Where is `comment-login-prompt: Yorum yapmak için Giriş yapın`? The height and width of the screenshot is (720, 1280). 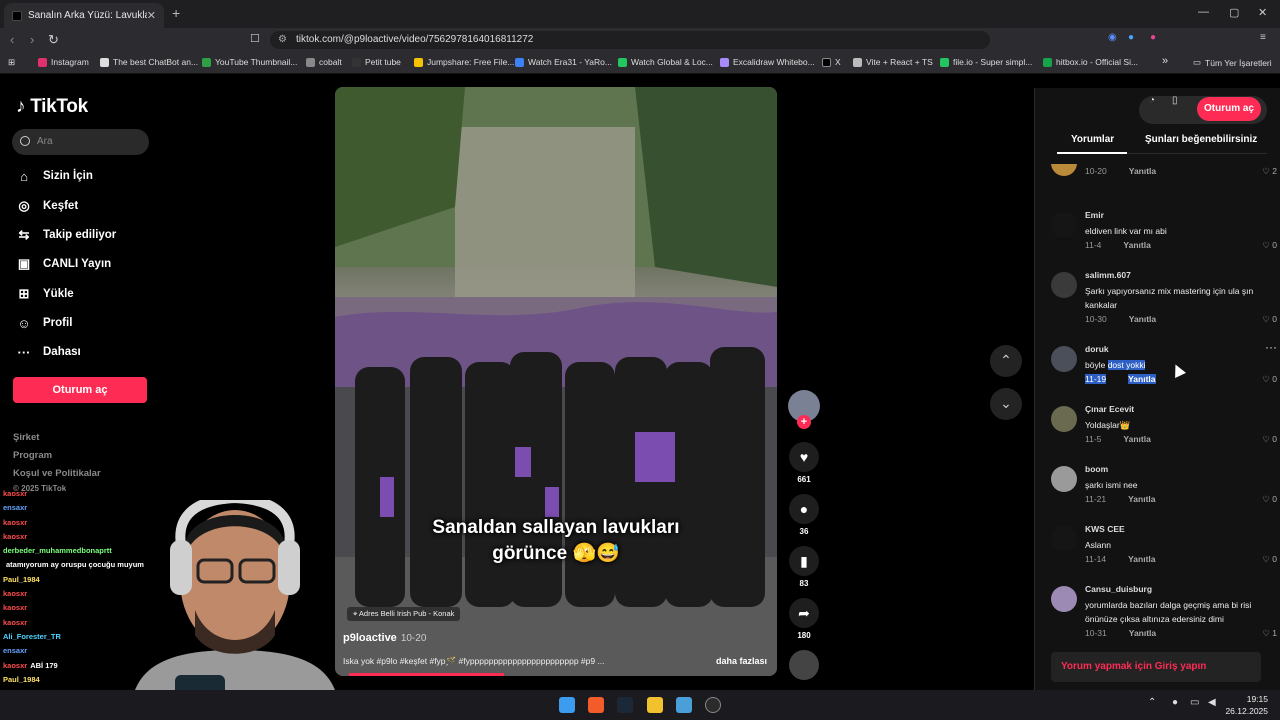
comment-login-prompt: Yorum yapmak için Giriş yapın is located at coordinates (1156, 667).